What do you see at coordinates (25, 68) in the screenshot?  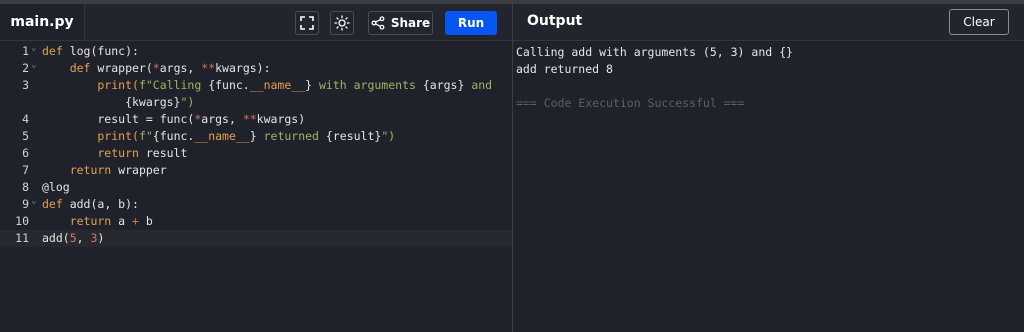 I see `line-number: 2` at bounding box center [25, 68].